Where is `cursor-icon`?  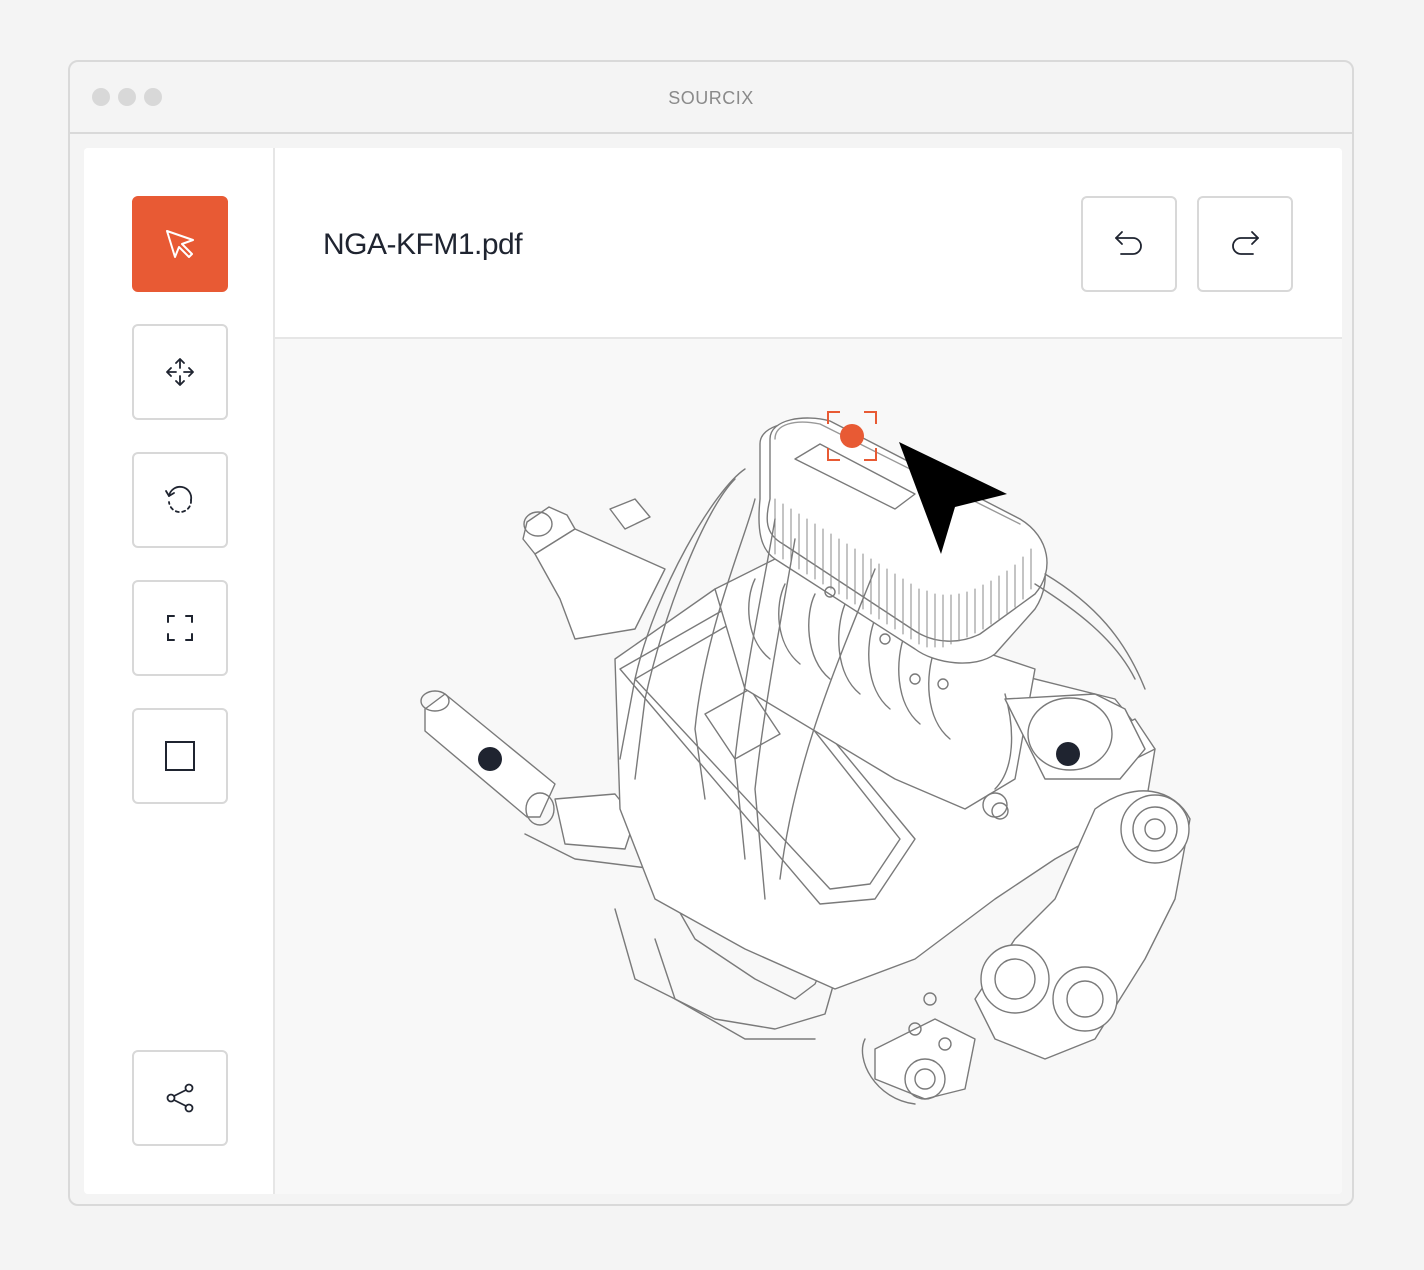 cursor-icon is located at coordinates (180, 244).